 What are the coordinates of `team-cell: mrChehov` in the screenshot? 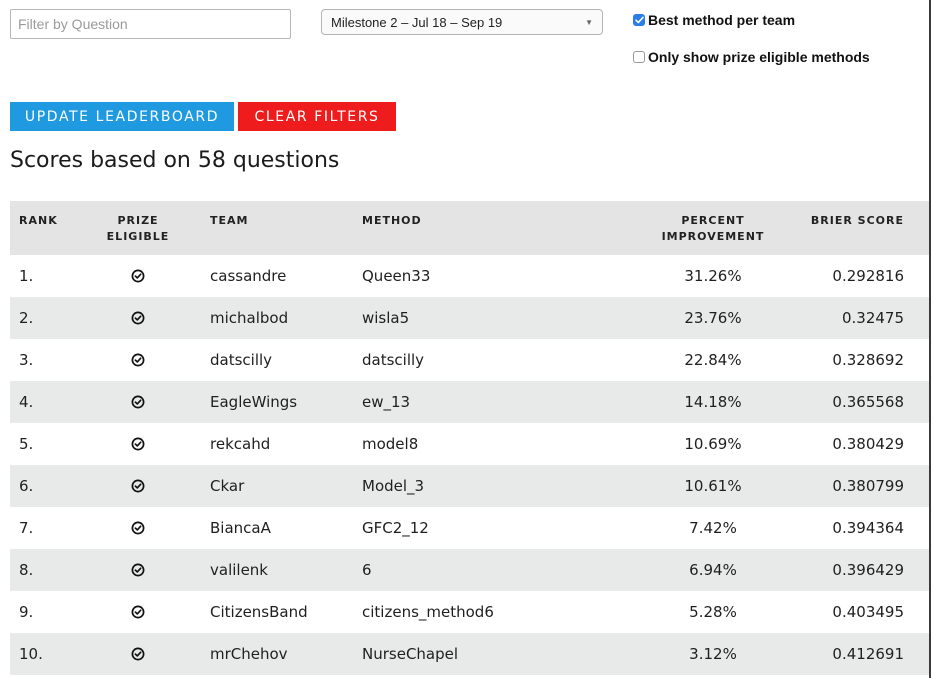 It's located at (249, 654).